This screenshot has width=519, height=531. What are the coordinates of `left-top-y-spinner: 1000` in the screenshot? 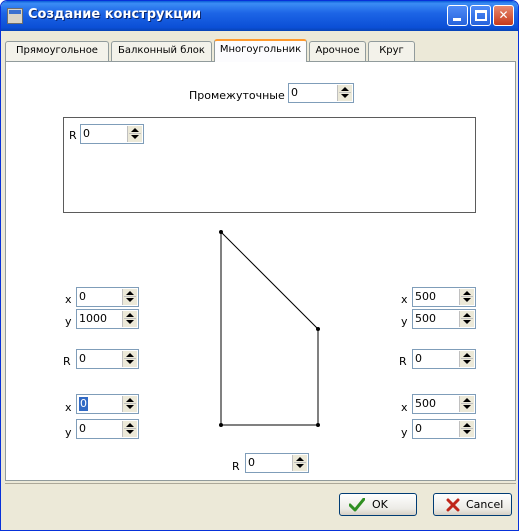 It's located at (107, 319).